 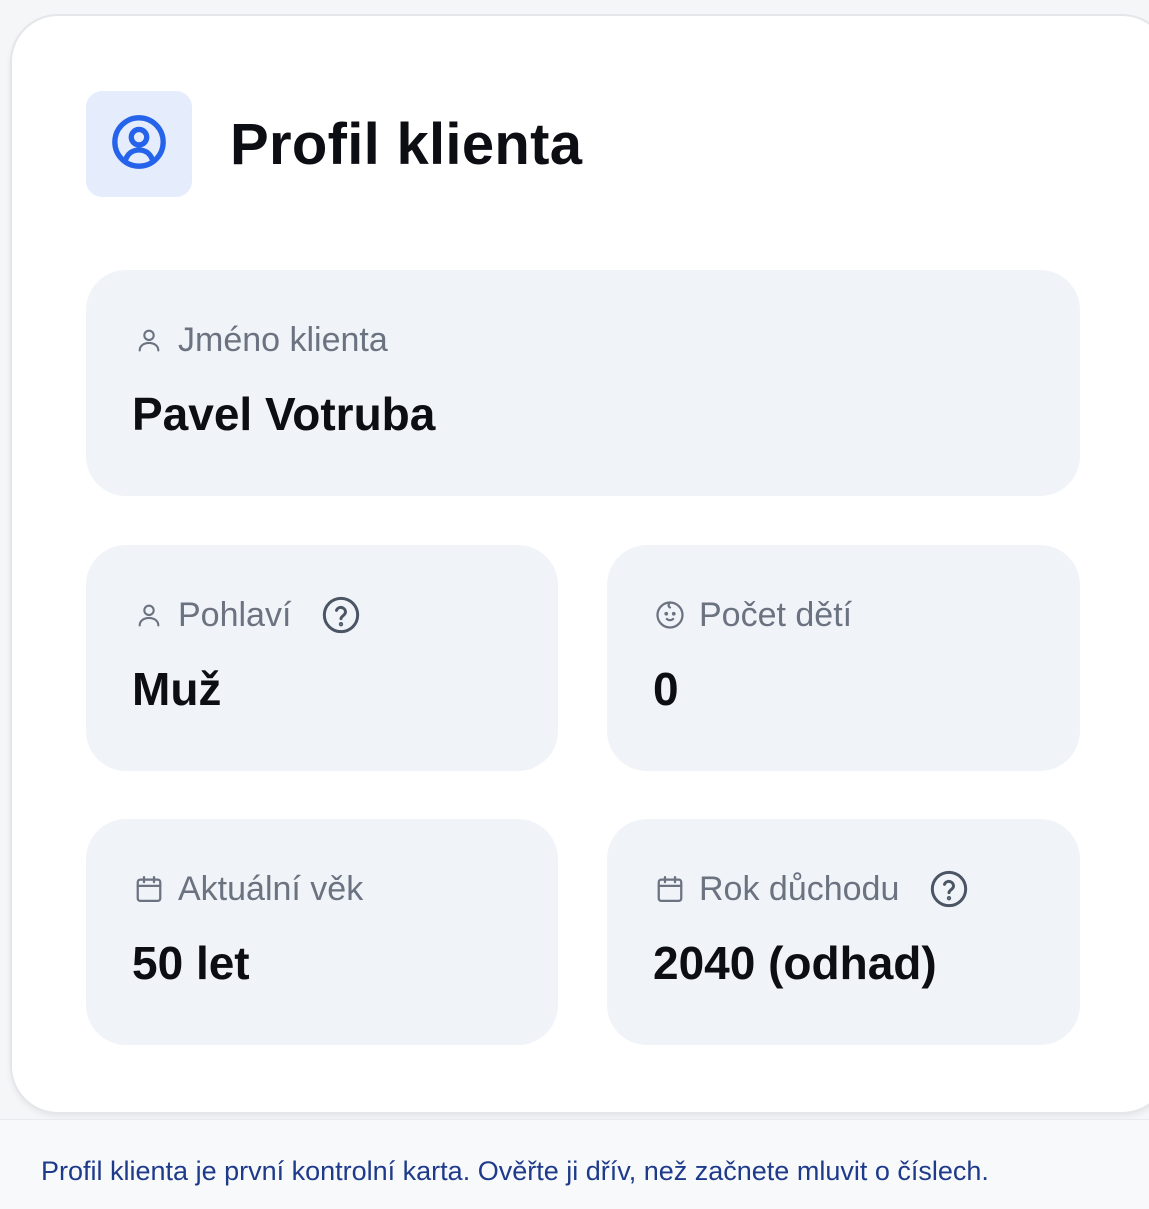 What do you see at coordinates (191, 963) in the screenshot?
I see `field-value: 50 let` at bounding box center [191, 963].